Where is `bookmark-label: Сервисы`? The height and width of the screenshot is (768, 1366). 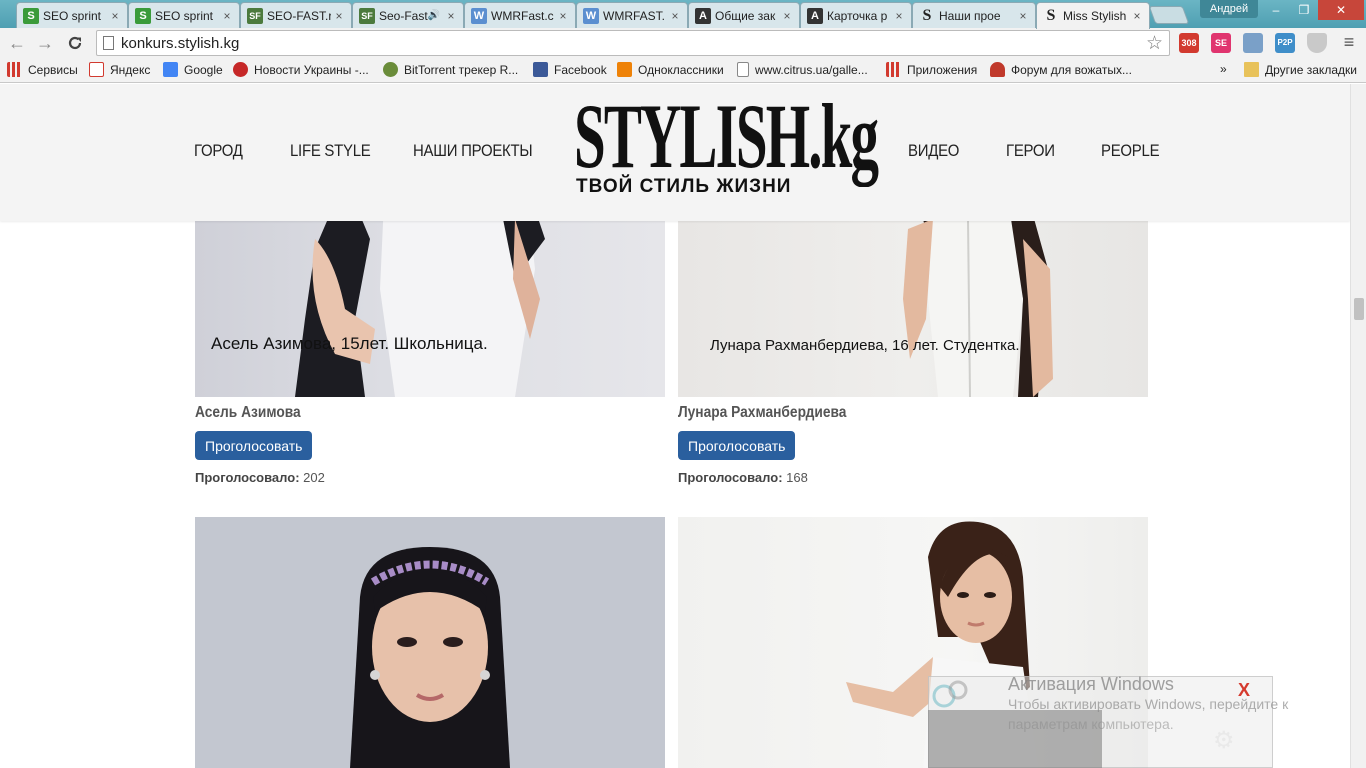
bookmark-label: Сервисы is located at coordinates (53, 69).